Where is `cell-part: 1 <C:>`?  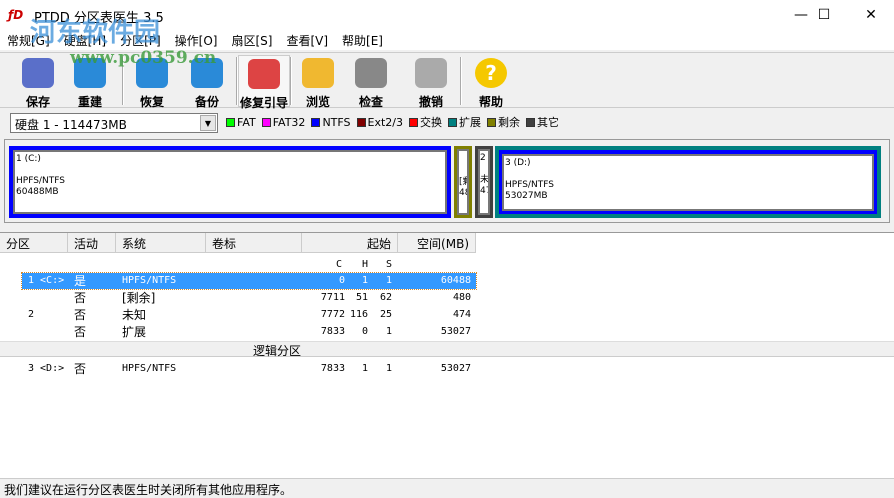 cell-part: 1 <C:> is located at coordinates (46, 280).